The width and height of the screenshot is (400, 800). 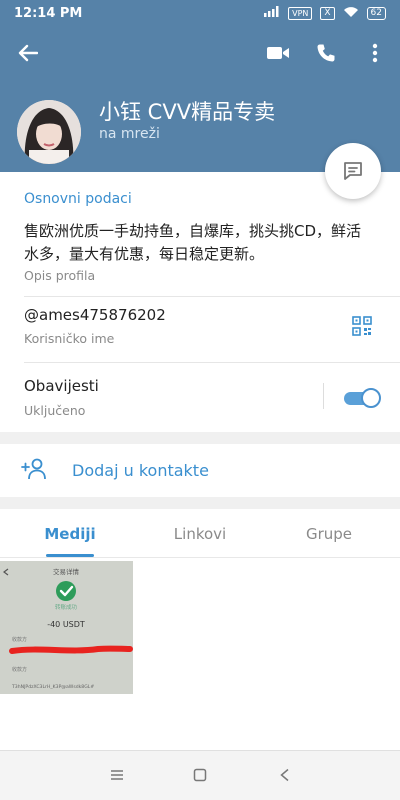 I want to click on tab-links: Linkovi, so click(x=200, y=534).